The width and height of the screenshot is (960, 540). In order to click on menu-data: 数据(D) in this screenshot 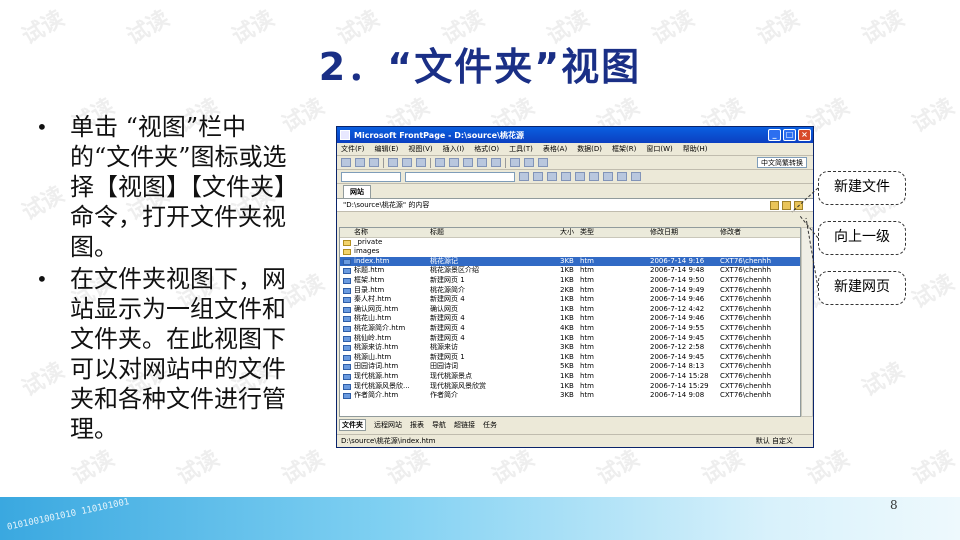, I will do `click(589, 149)`.